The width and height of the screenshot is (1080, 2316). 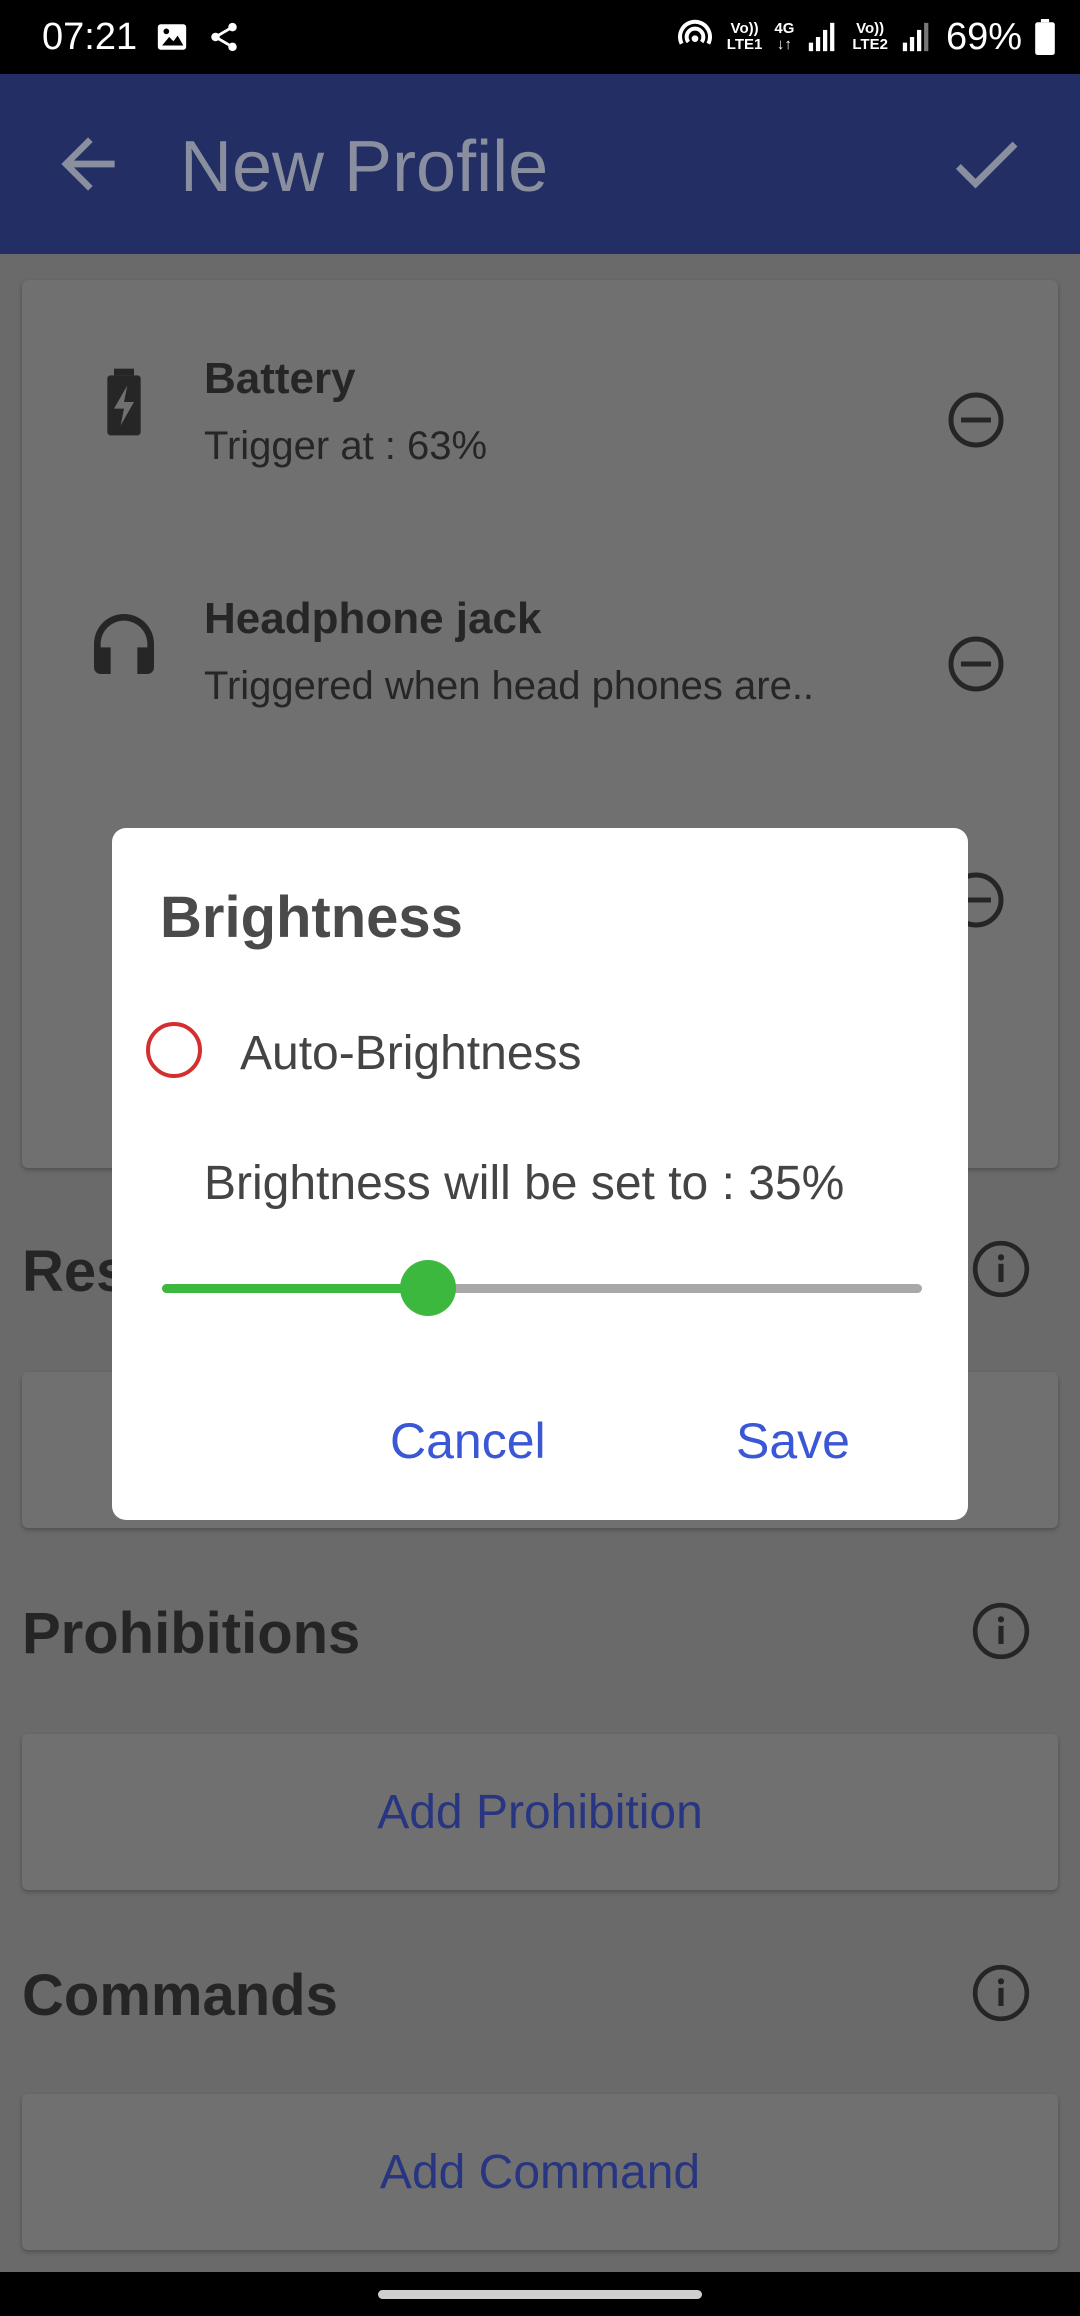 What do you see at coordinates (364, 167) in the screenshot?
I see `page-title: New Profile` at bounding box center [364, 167].